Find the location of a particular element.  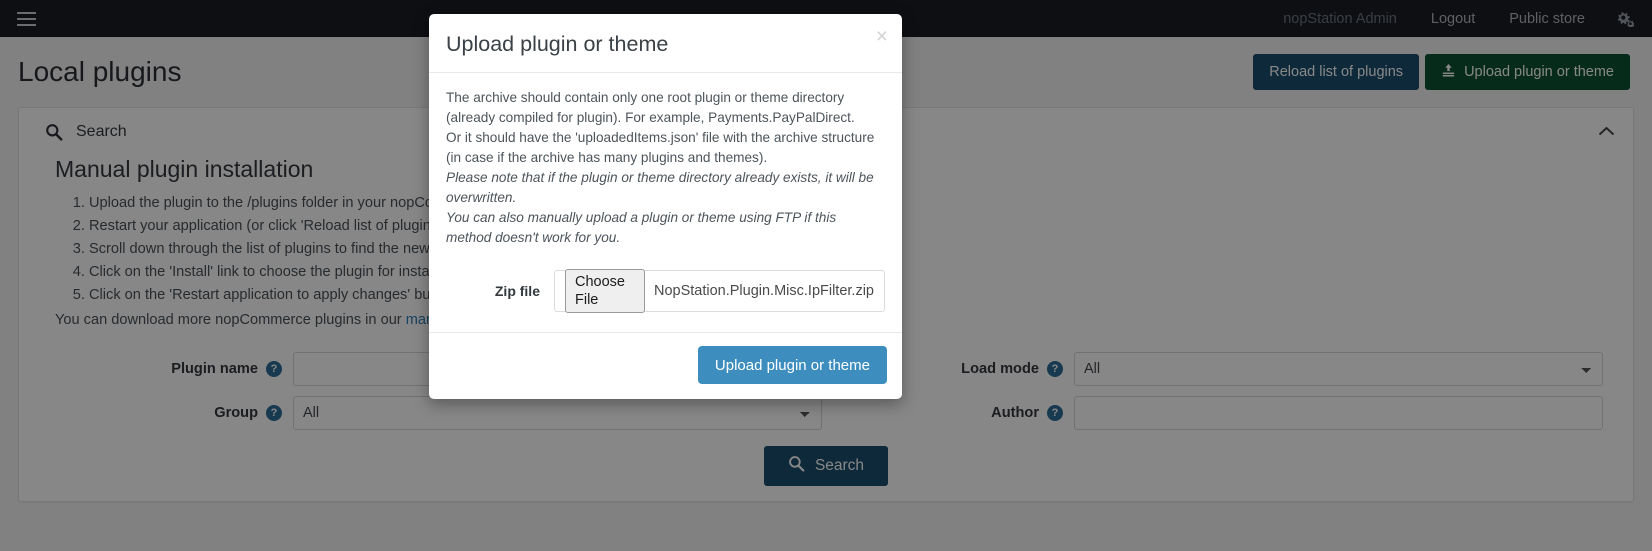

modal-header: Upload plugin or theme × is located at coordinates (665, 43).